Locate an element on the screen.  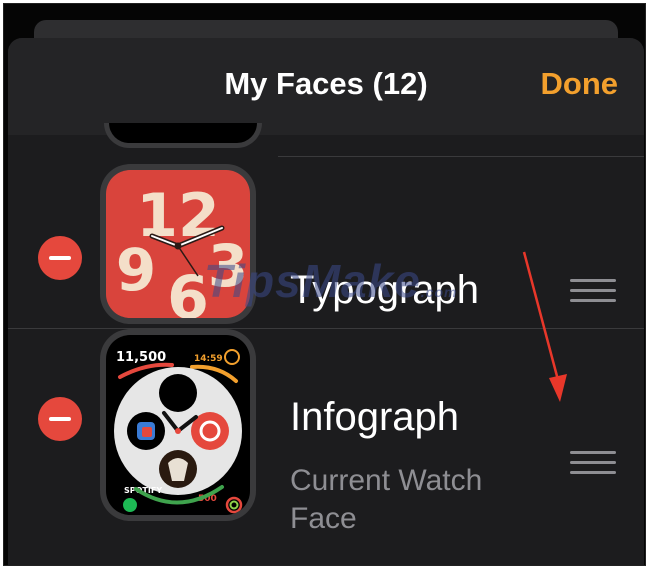
annotation-arrow-icon is located at coordinates (544, 326).